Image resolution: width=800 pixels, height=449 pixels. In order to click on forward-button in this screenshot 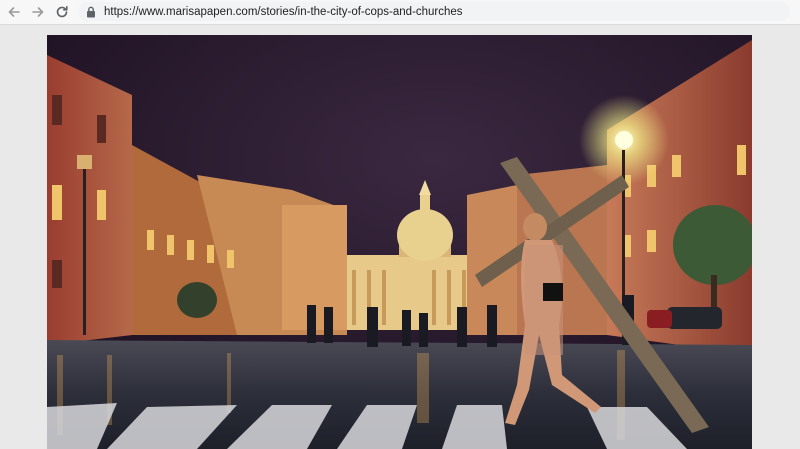, I will do `click(38, 12)`.